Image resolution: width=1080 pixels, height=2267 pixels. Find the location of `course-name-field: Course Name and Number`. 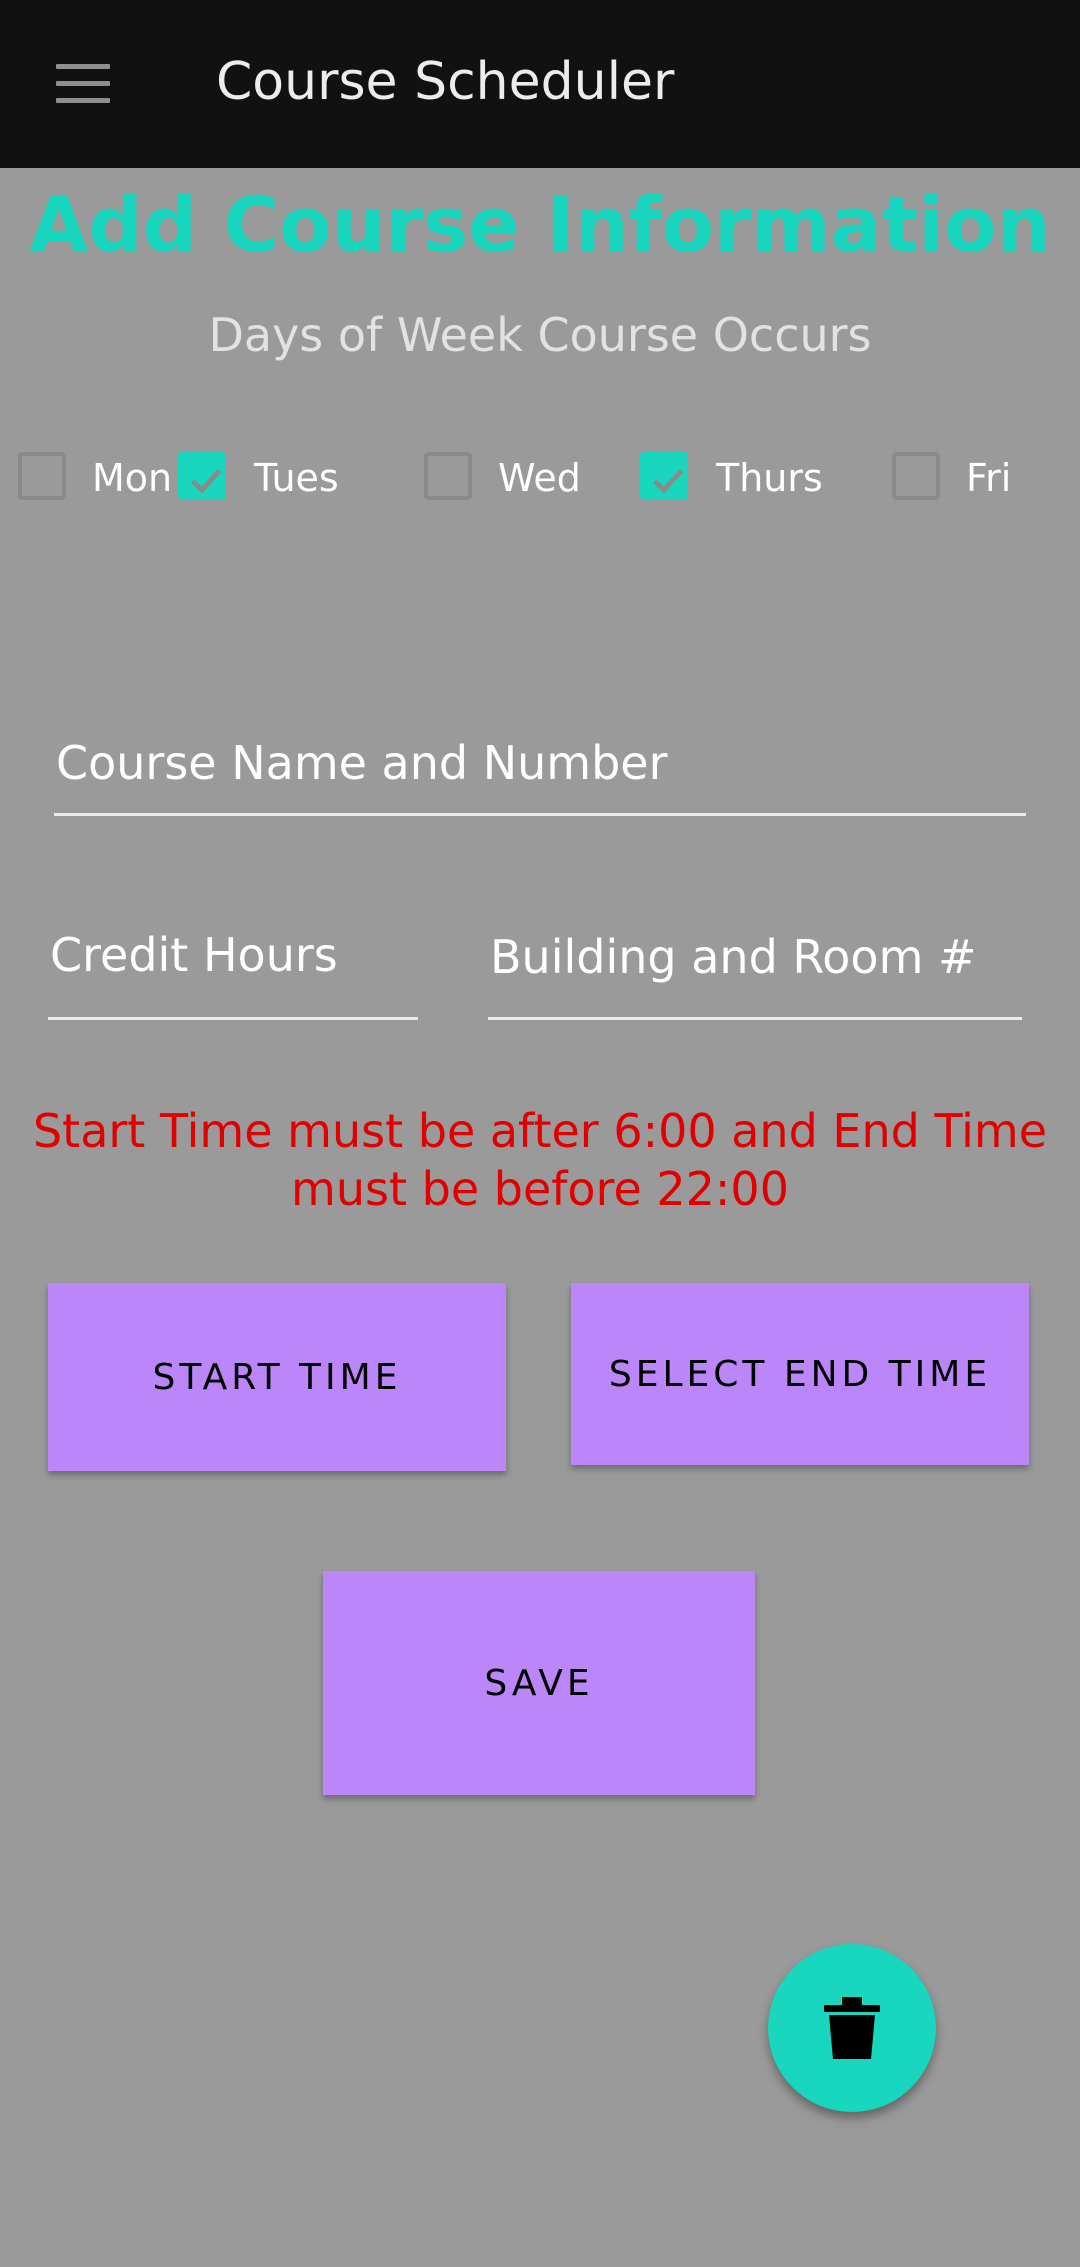

course-name-field: Course Name and Number is located at coordinates (540, 768).